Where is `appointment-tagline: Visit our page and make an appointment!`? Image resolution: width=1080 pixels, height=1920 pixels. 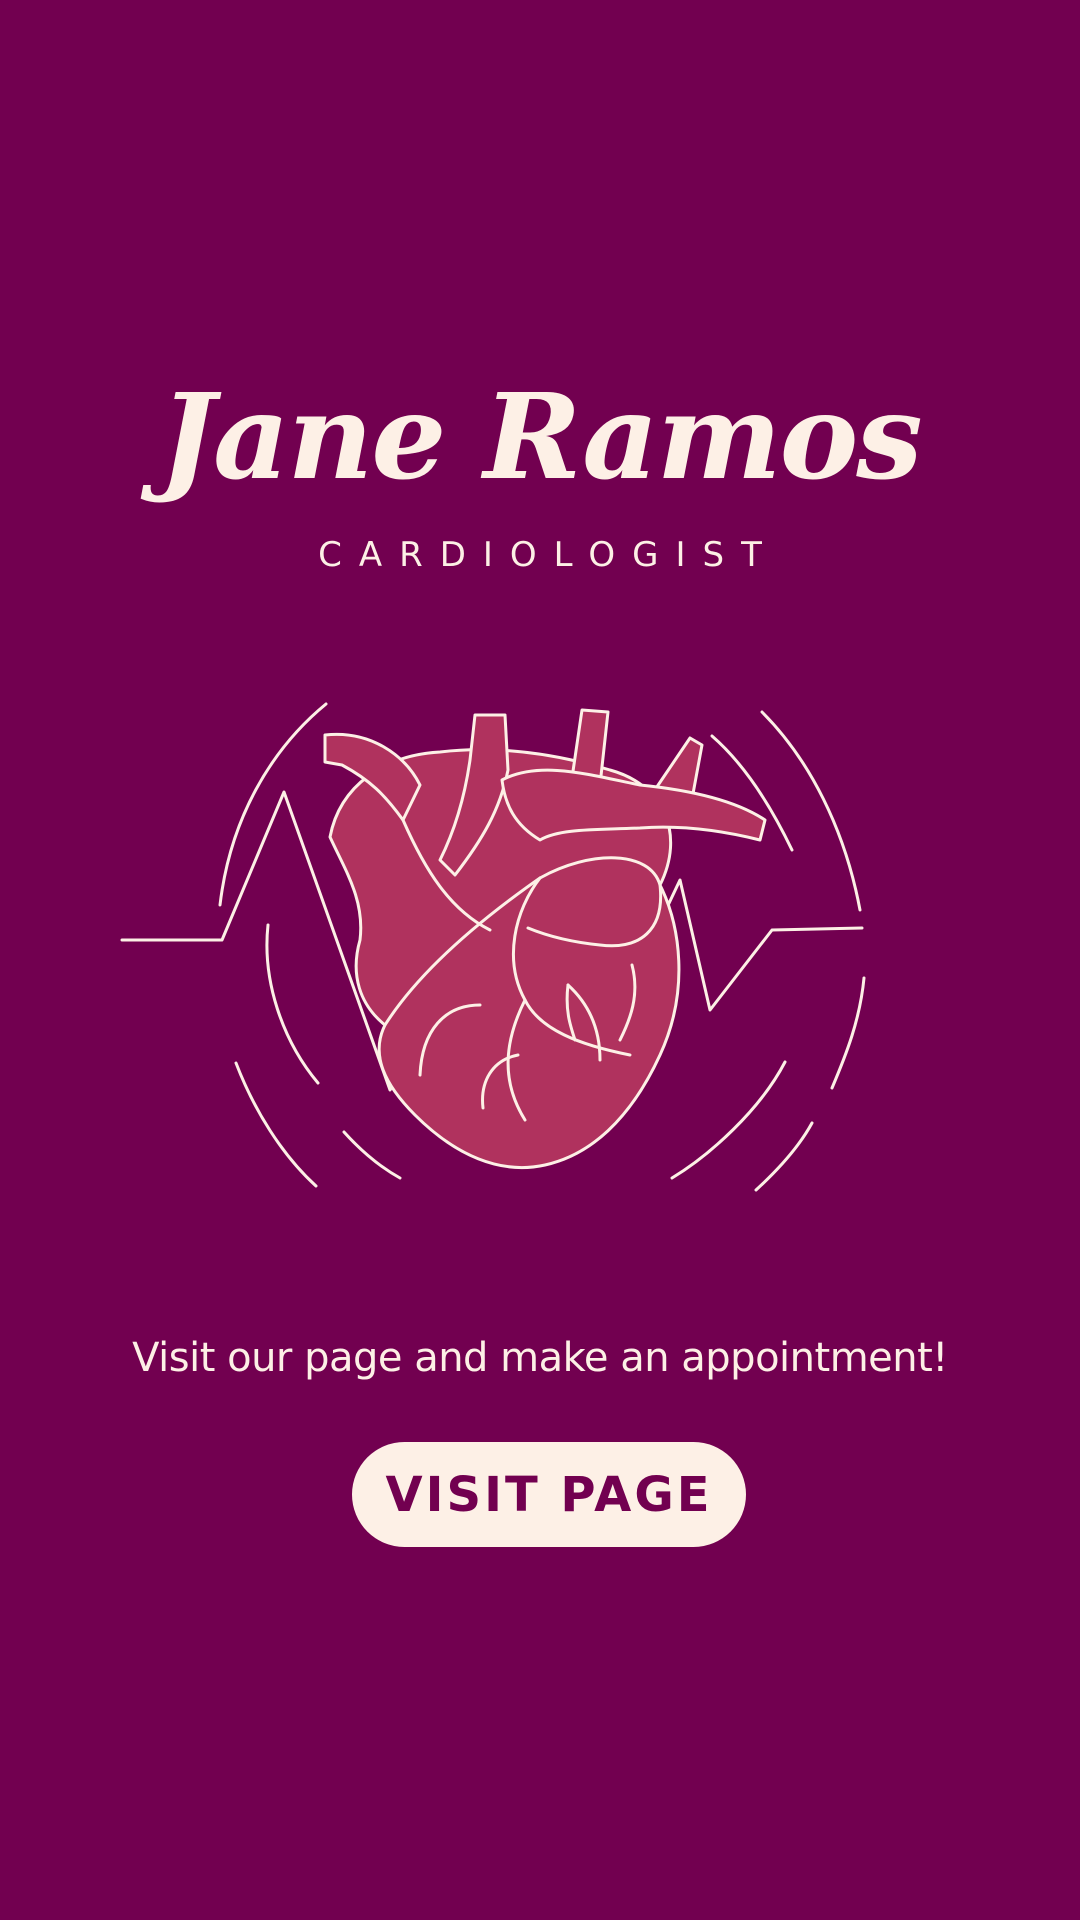
appointment-tagline: Visit our page and make an appointment! is located at coordinates (540, 1358).